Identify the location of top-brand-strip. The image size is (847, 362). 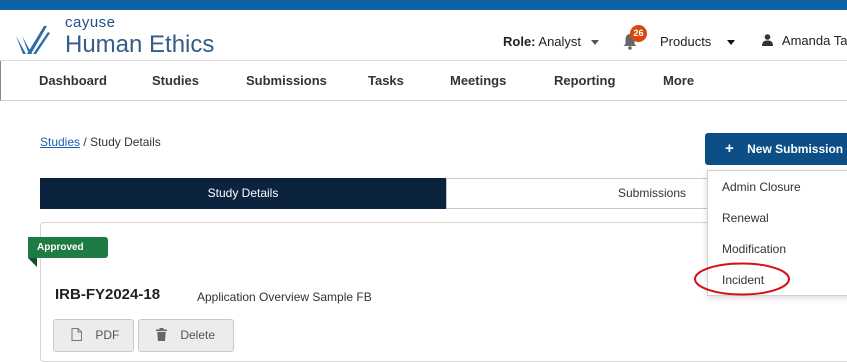
(423, 5).